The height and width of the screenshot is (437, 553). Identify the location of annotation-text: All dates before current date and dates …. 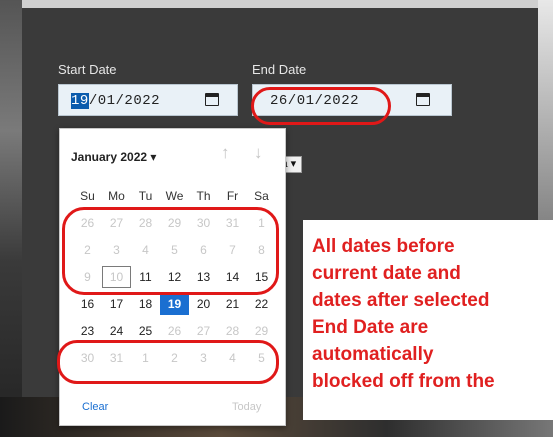
(403, 314).